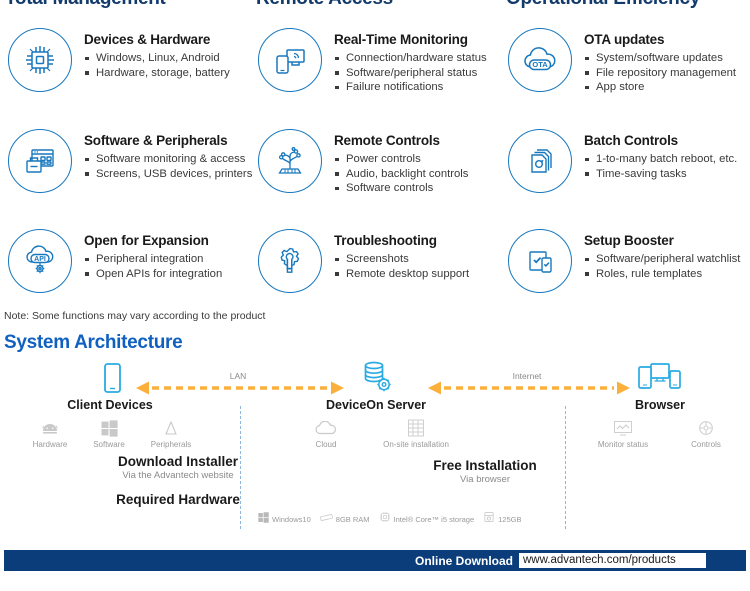  I want to click on feature-item: Roles, rule templates, so click(662, 274).